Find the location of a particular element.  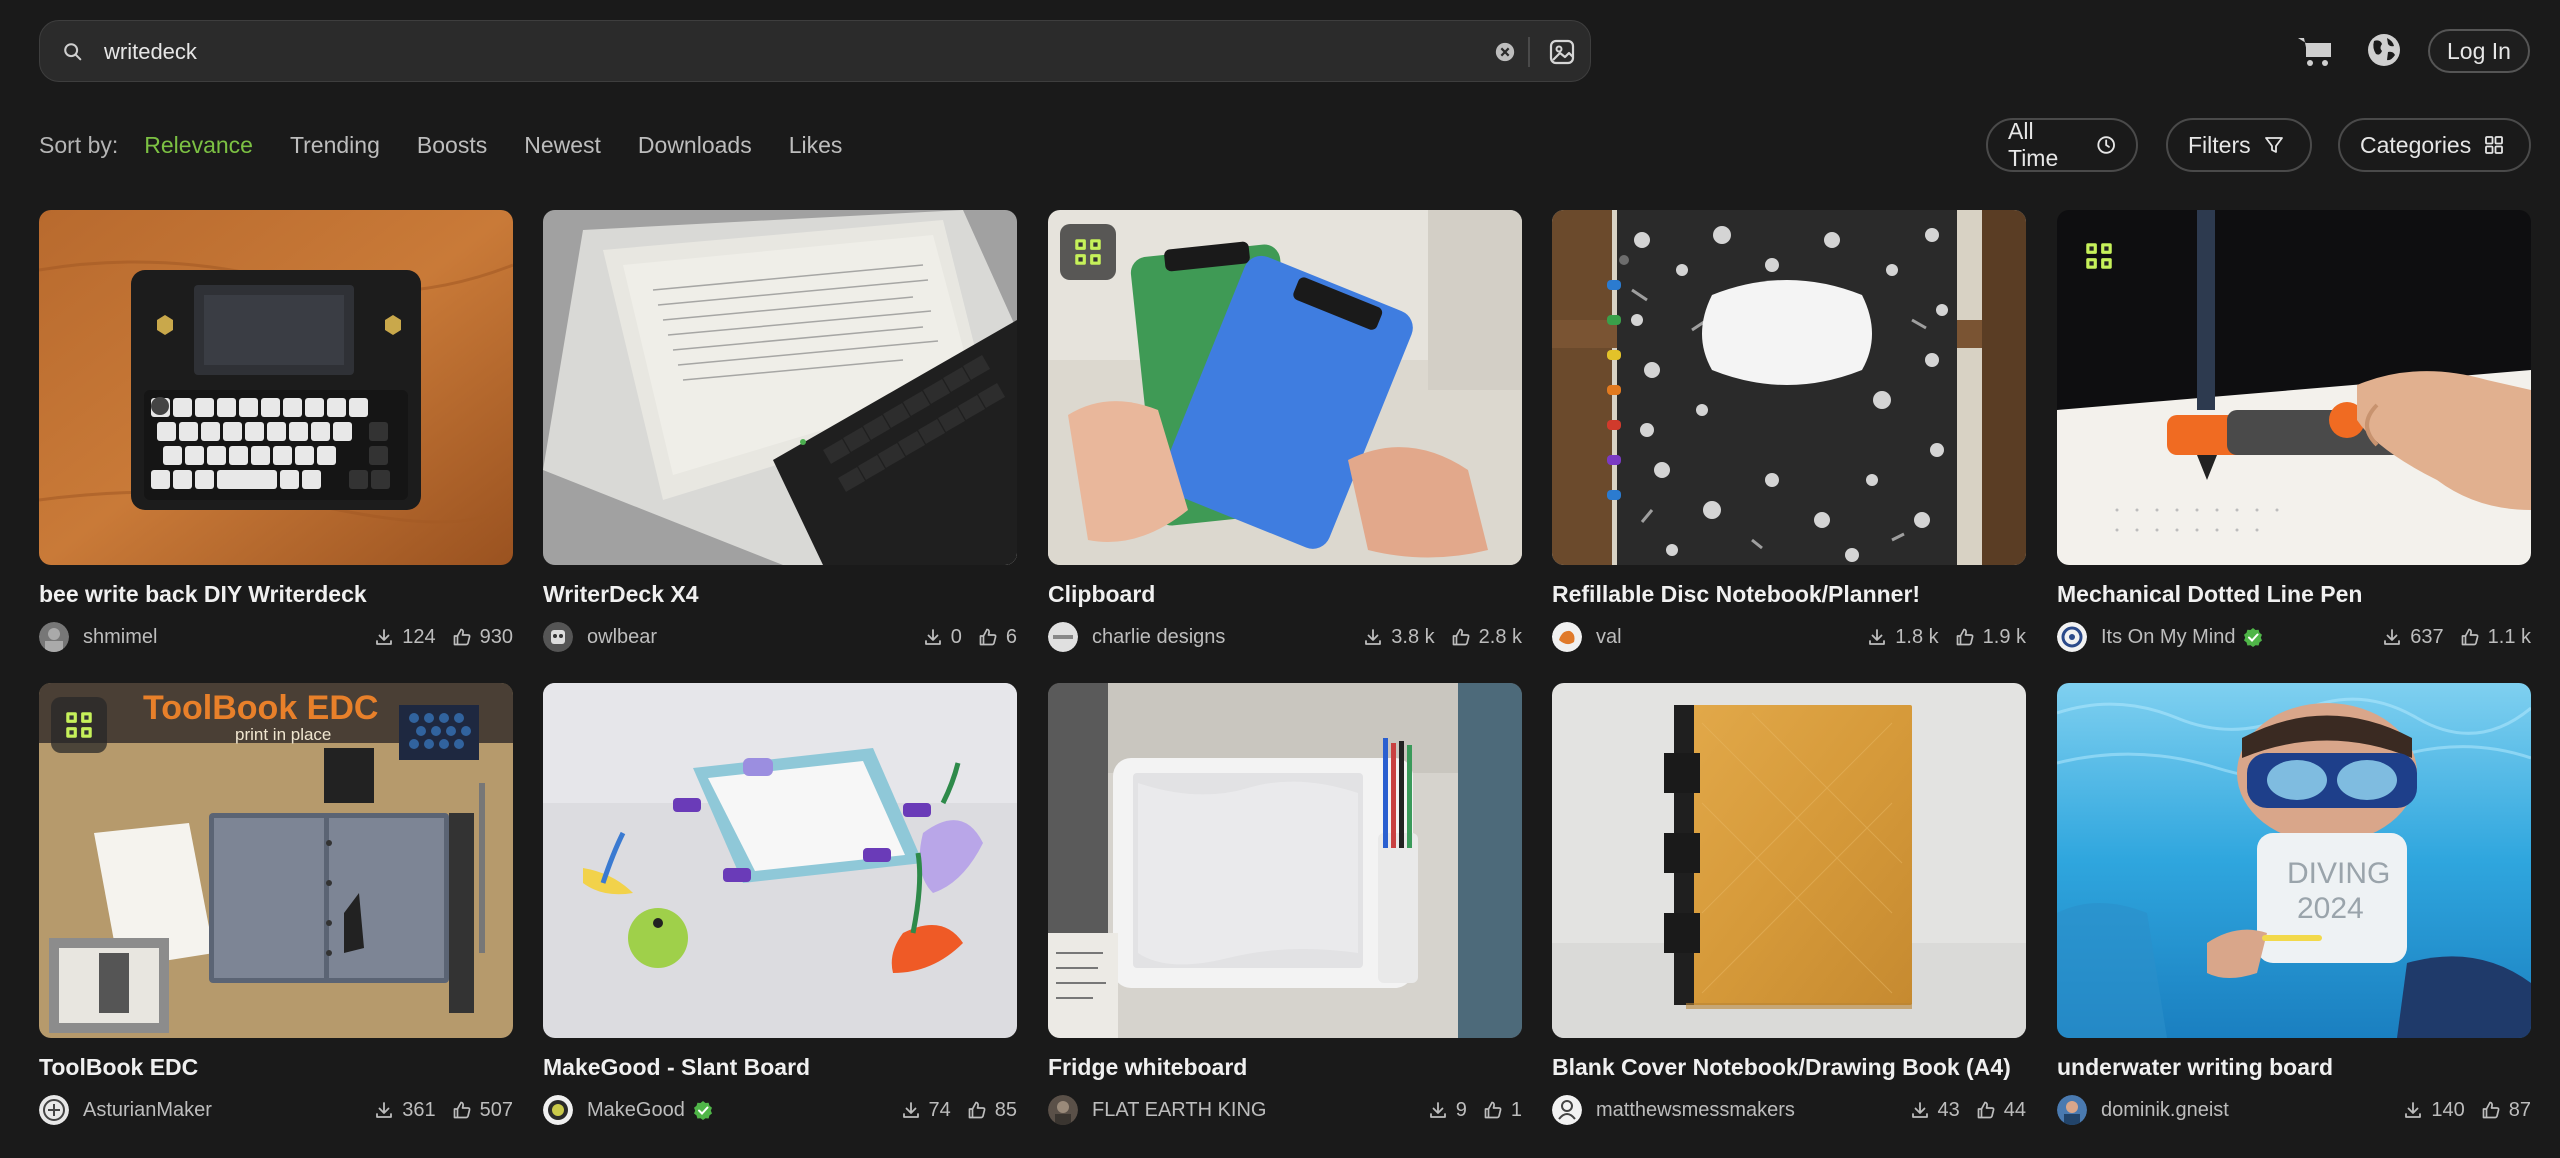

model-title: ToolBook EDC is located at coordinates (276, 1068).